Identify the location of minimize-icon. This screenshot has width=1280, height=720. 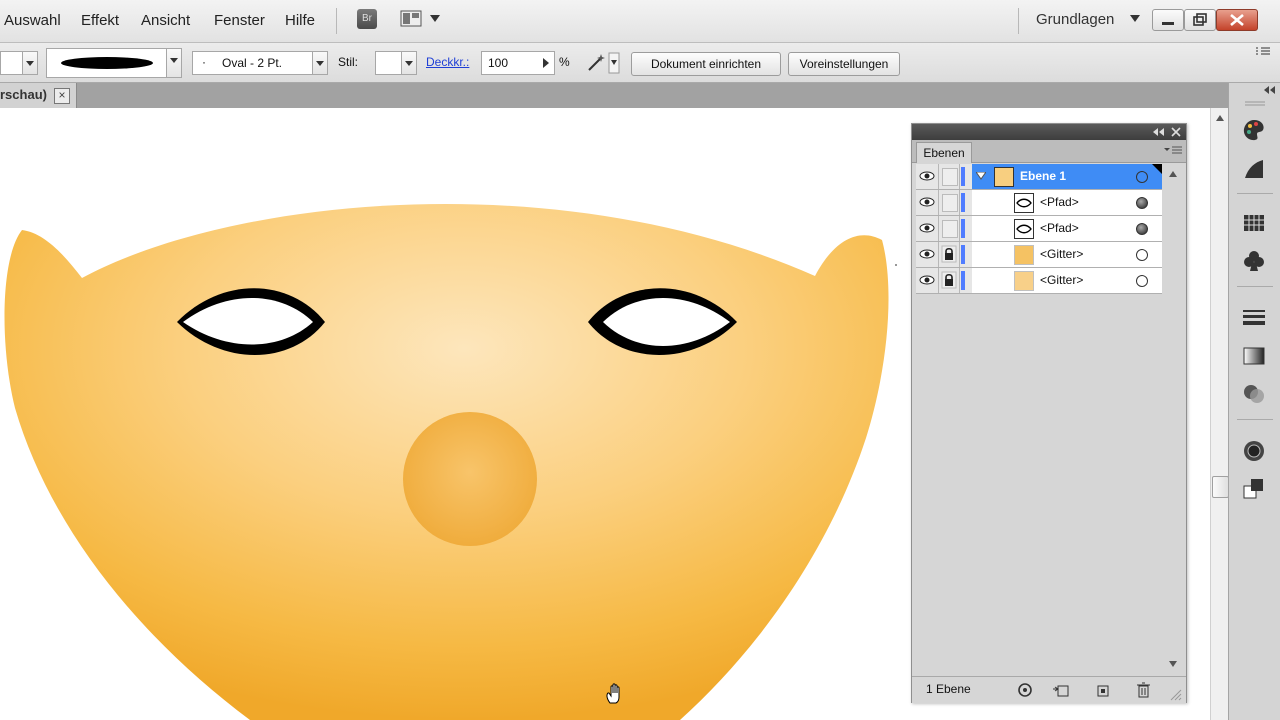
(1168, 23).